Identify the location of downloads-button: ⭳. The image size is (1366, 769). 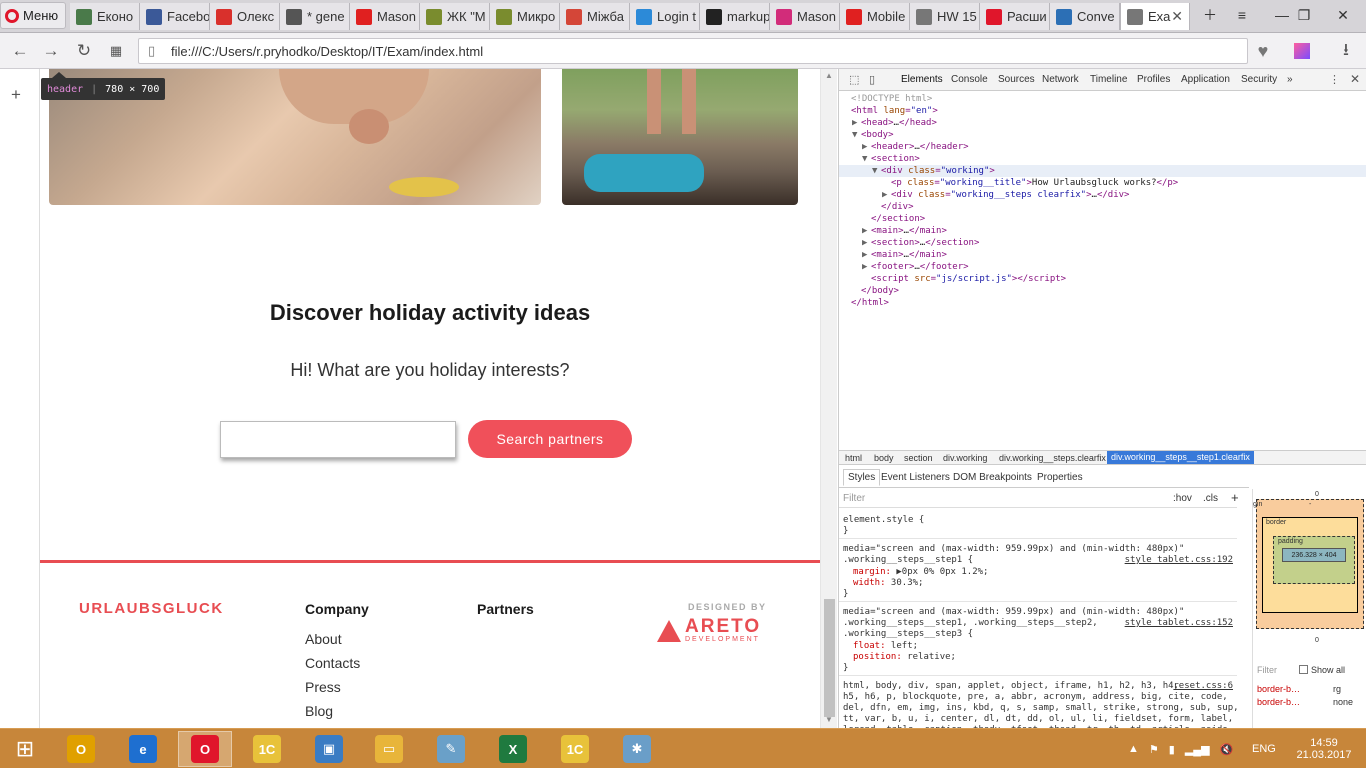
(1346, 51).